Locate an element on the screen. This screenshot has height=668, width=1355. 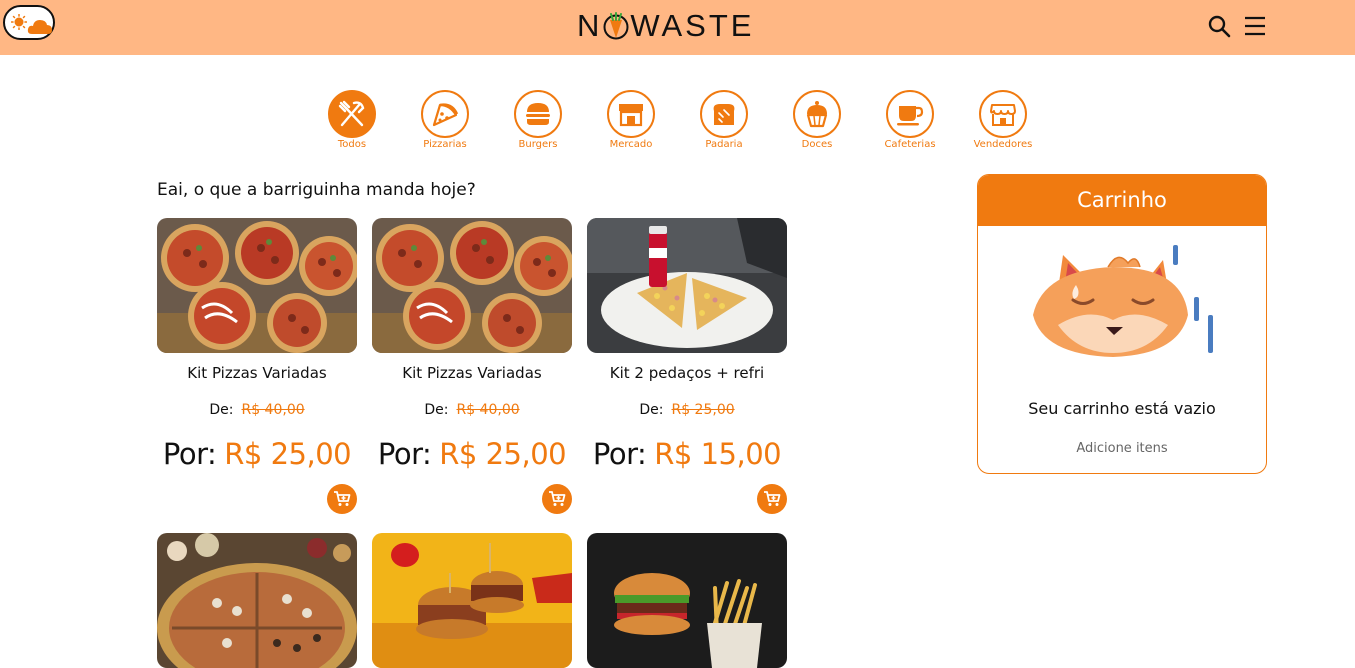
category-burgers: Burgers is located at coordinates (538, 120).